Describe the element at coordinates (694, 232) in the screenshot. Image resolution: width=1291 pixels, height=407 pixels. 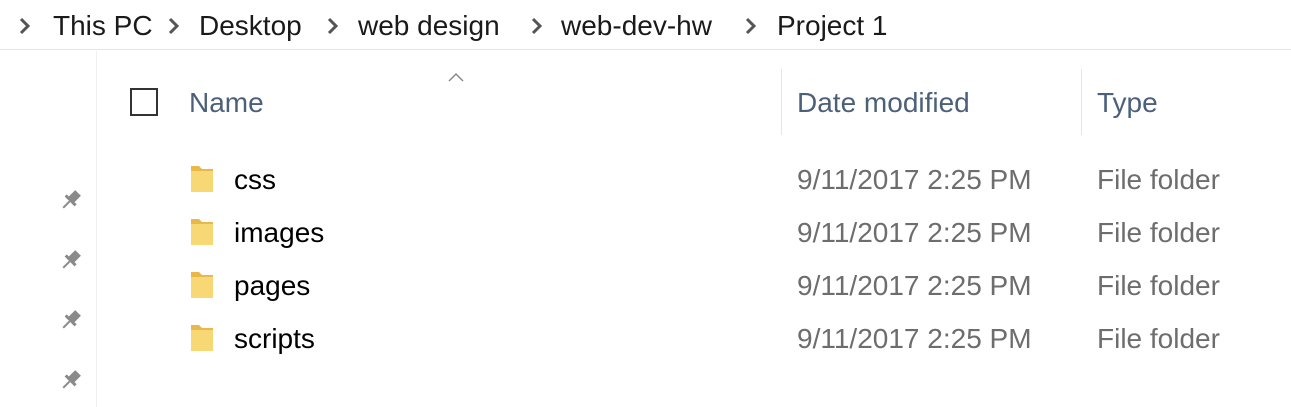
I see `file-row-images: images 9/11/2017 2:25 PM File folder` at that location.